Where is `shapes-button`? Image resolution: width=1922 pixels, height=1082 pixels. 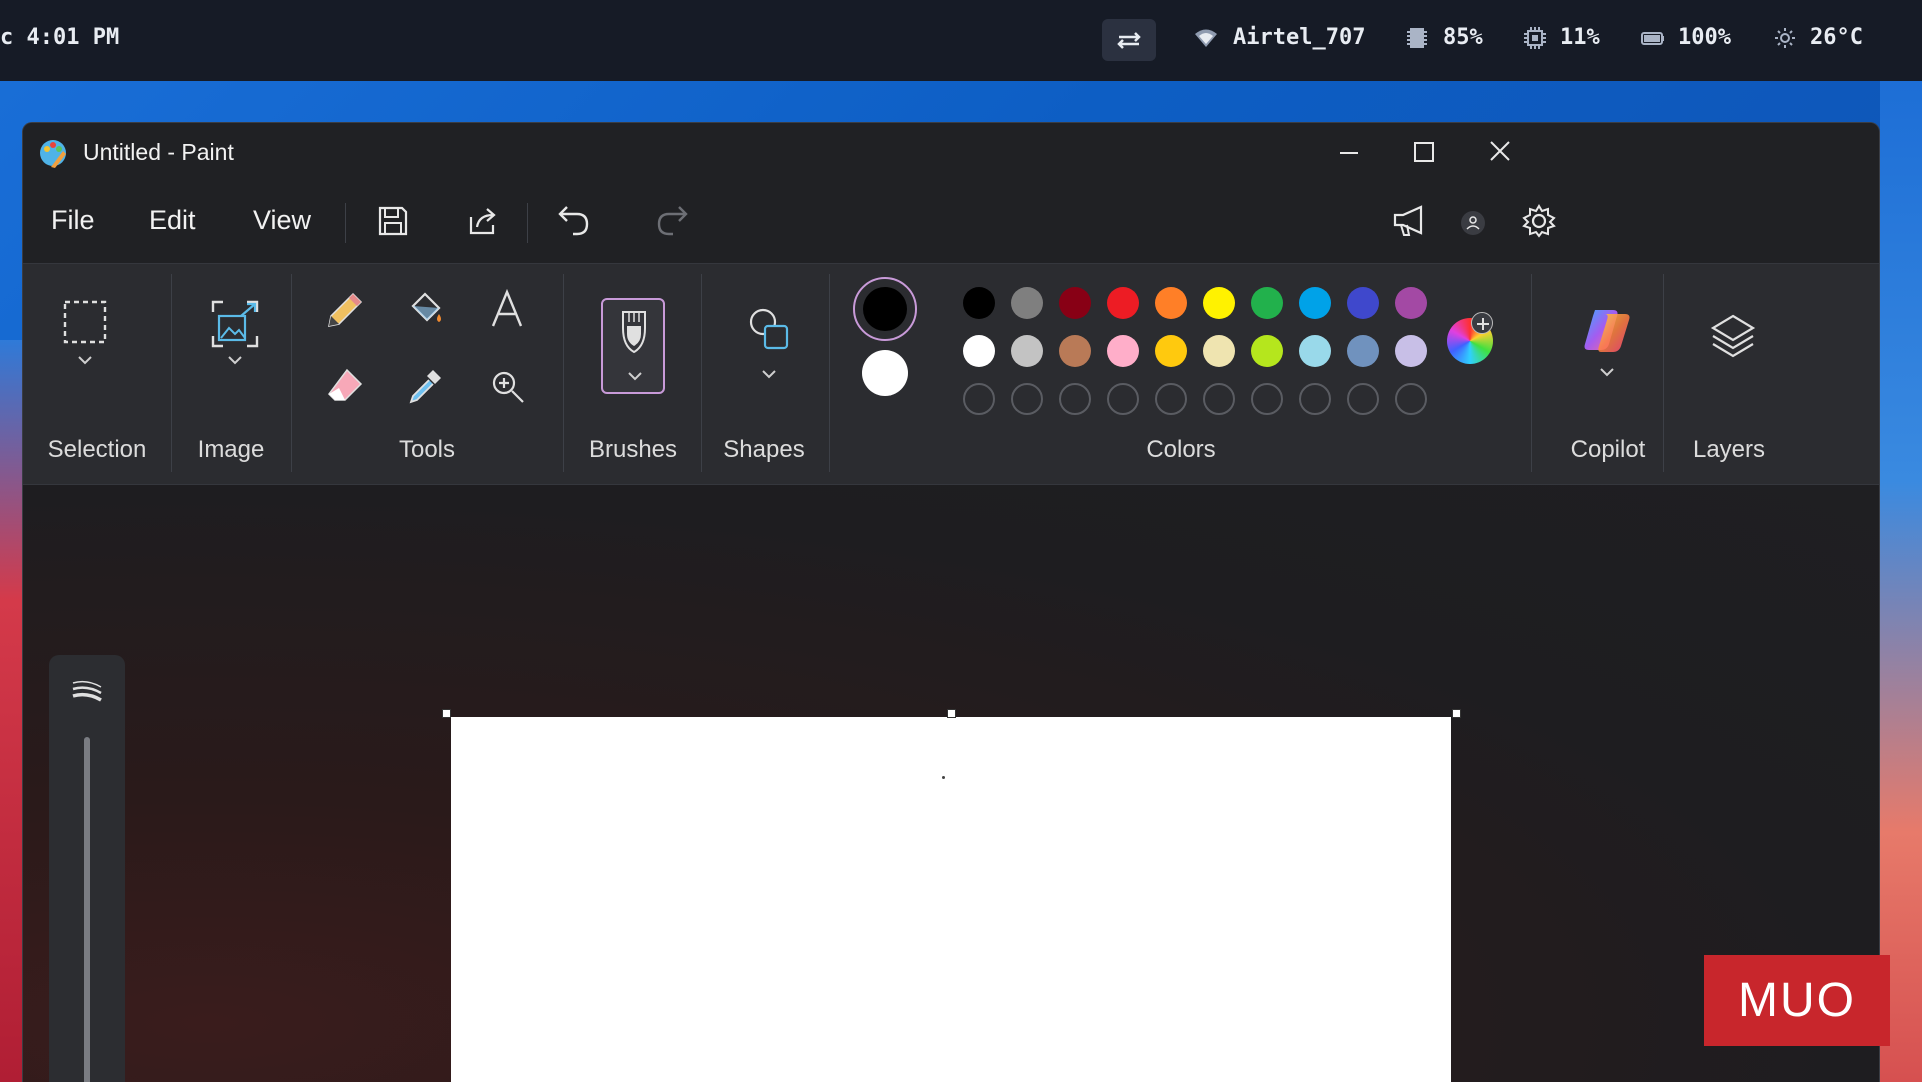
shapes-button is located at coordinates (768, 339).